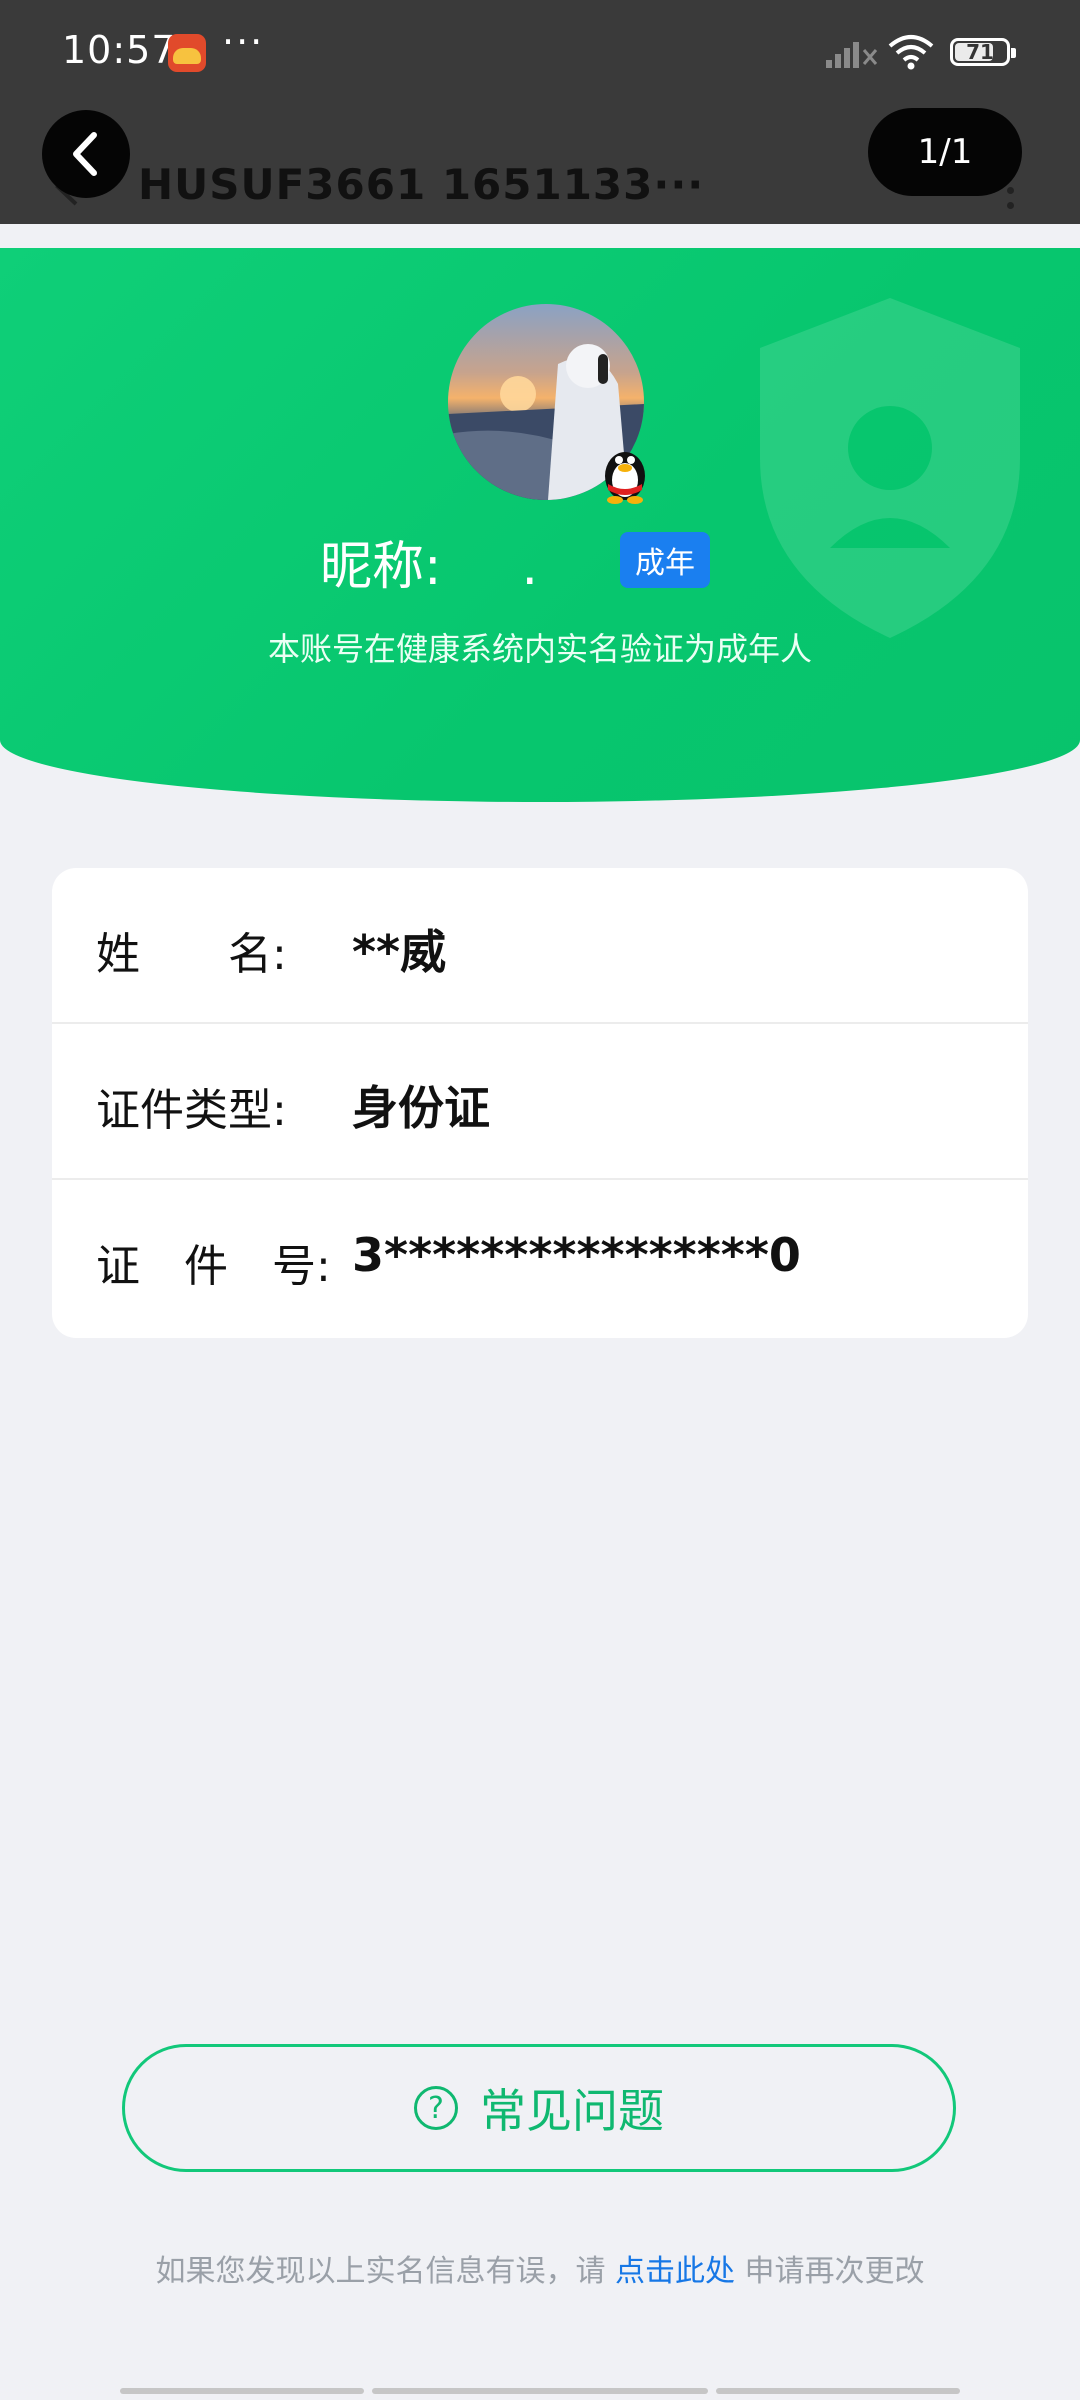 This screenshot has height=2400, width=1080. I want to click on shield-watermark-icon, so click(890, 468).